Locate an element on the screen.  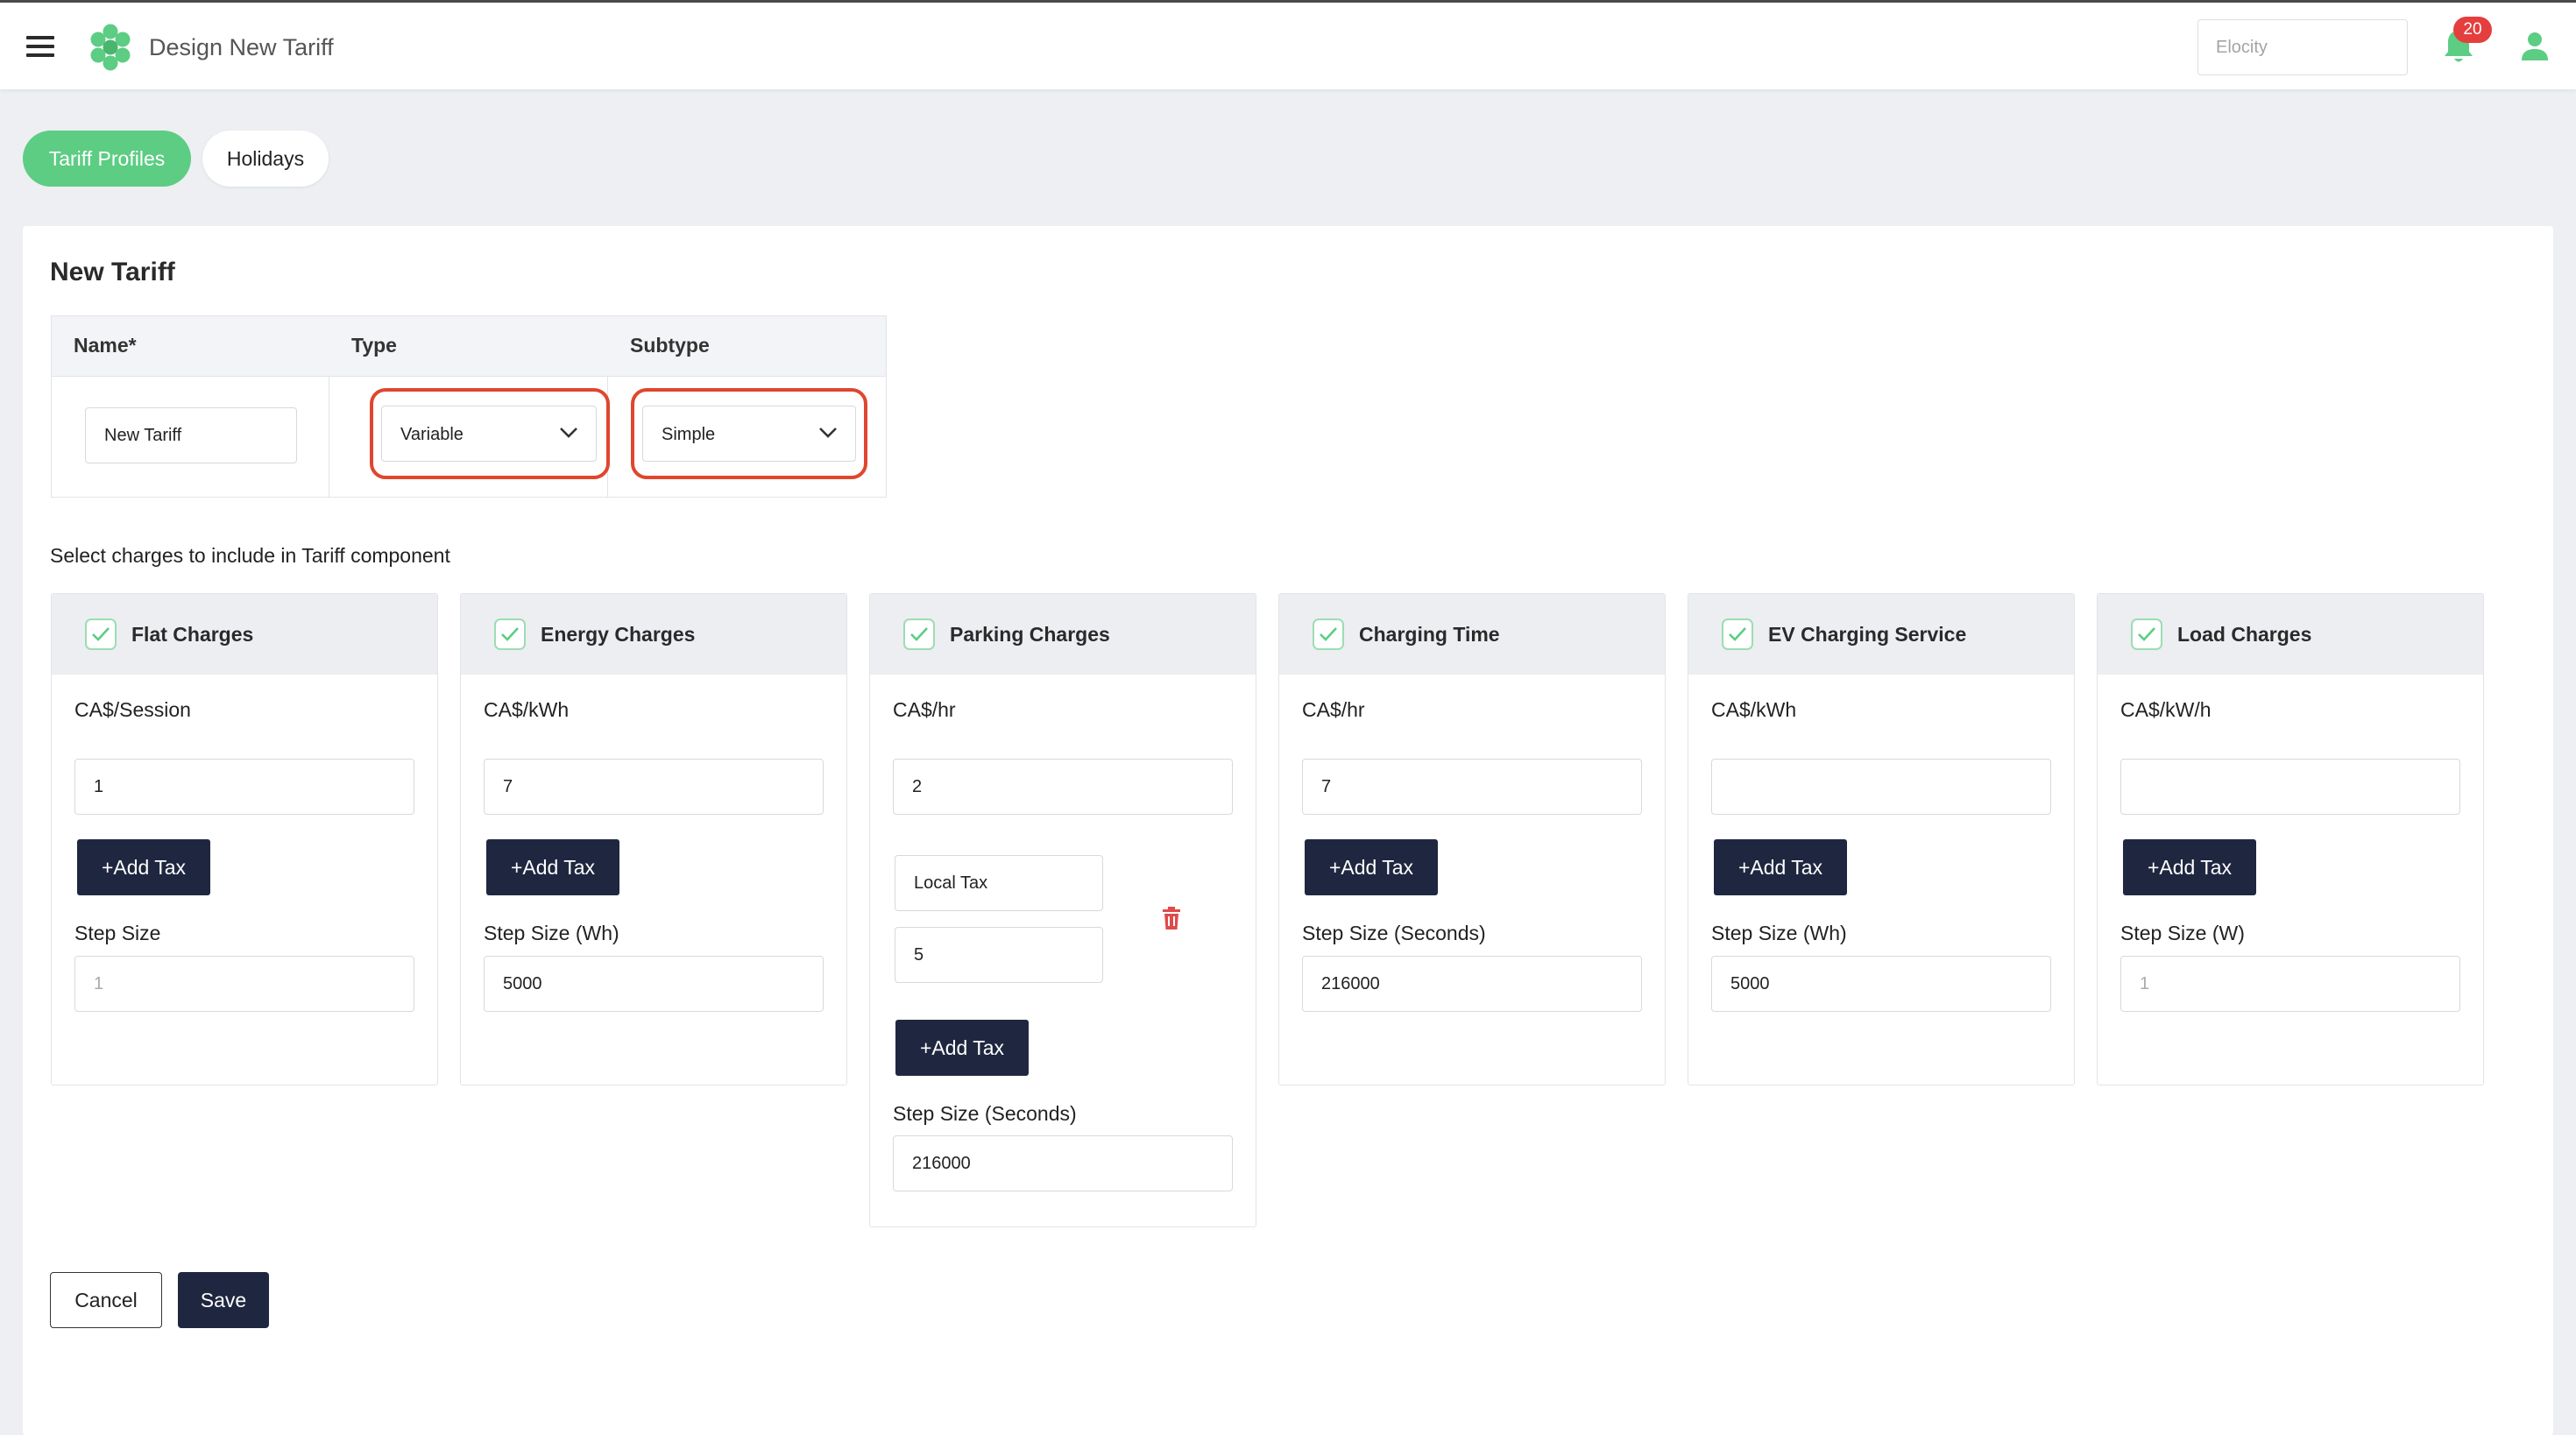
page-title: Design New Tariff is located at coordinates (241, 47).